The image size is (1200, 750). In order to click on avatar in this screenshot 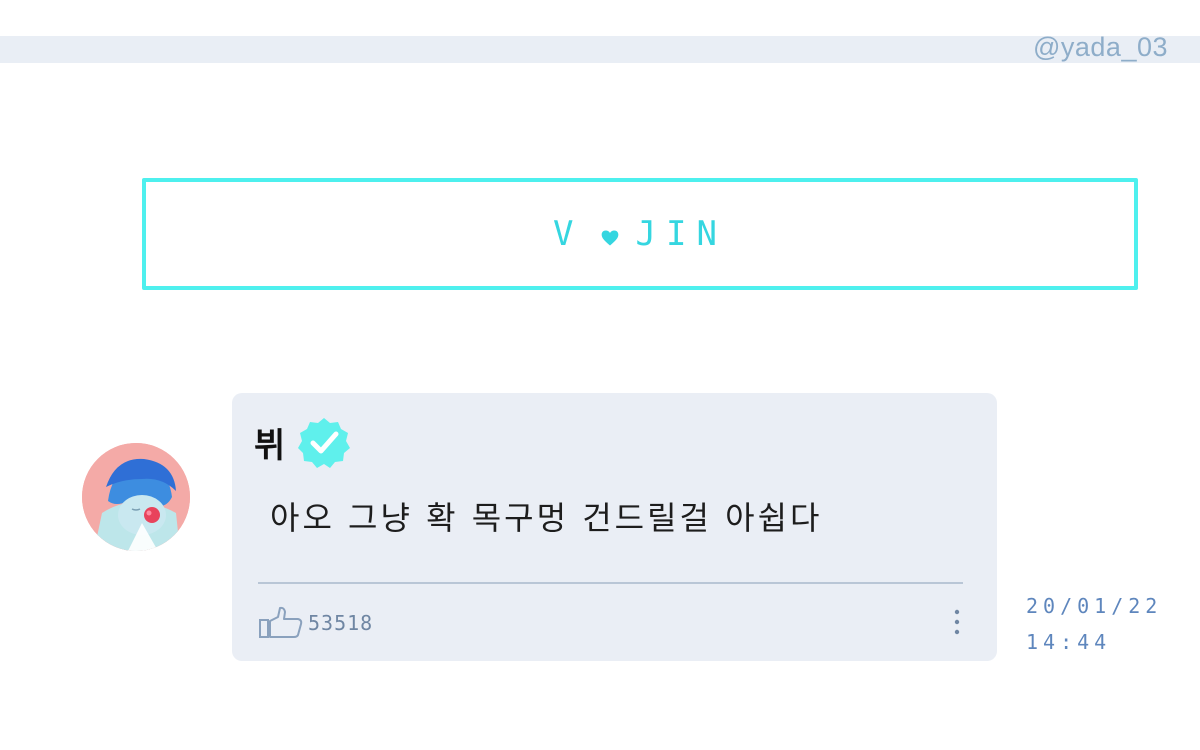, I will do `click(136, 497)`.